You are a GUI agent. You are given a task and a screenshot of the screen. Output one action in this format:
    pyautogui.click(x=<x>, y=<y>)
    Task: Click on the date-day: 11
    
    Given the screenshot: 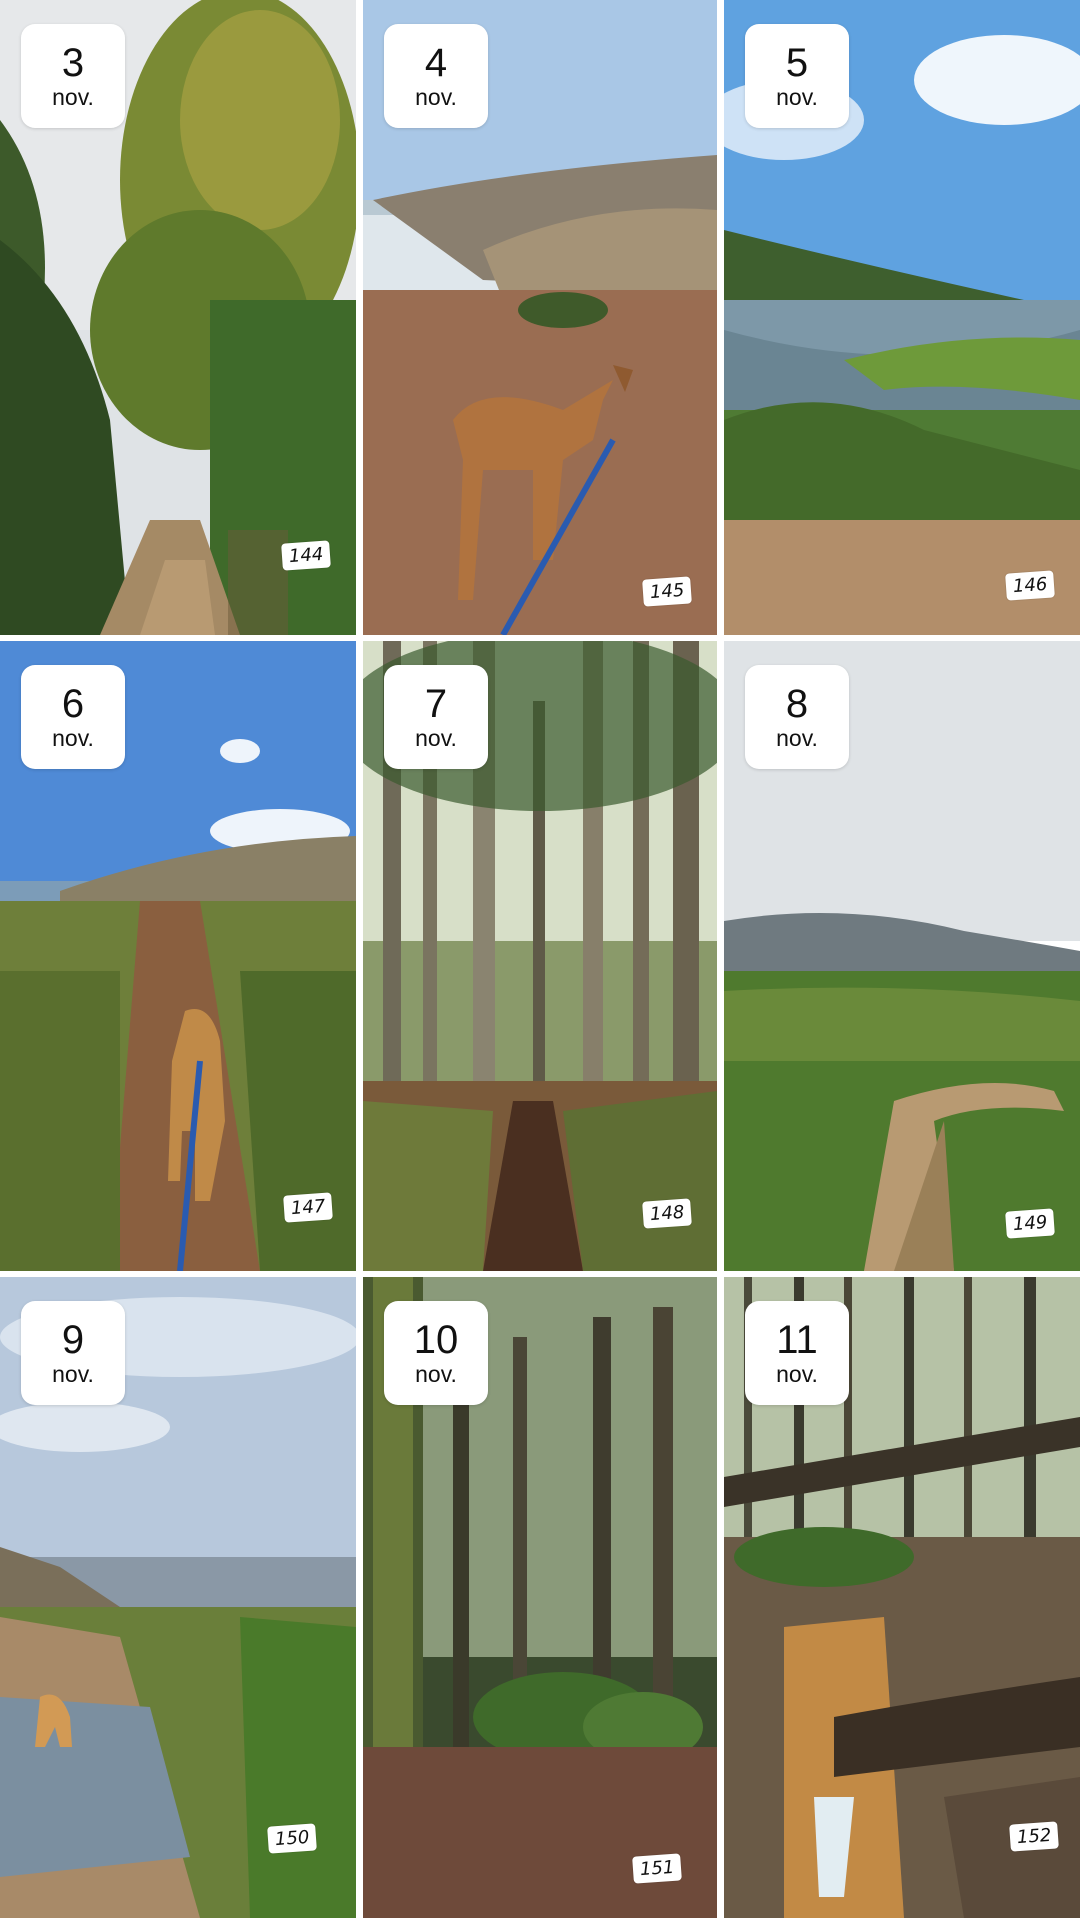 What is the action you would take?
    pyautogui.click(x=797, y=1340)
    